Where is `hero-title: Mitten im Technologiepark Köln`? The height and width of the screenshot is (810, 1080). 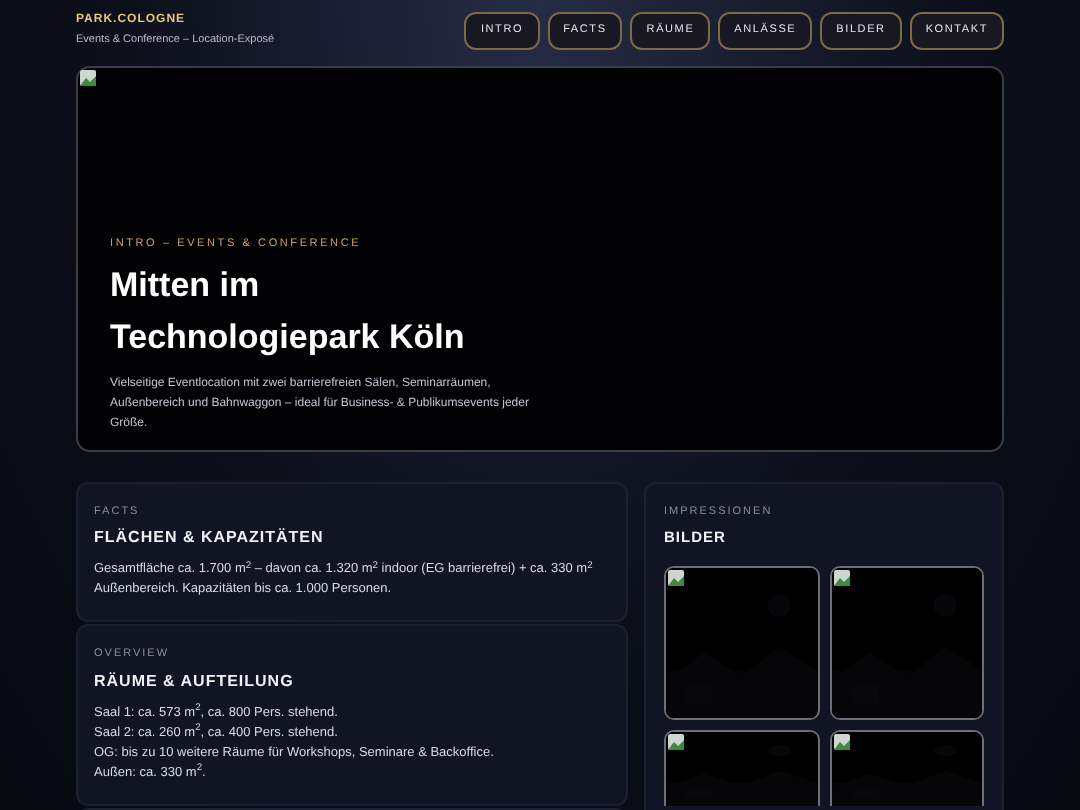 hero-title: Mitten im Technologiepark Köln is located at coordinates (288, 312).